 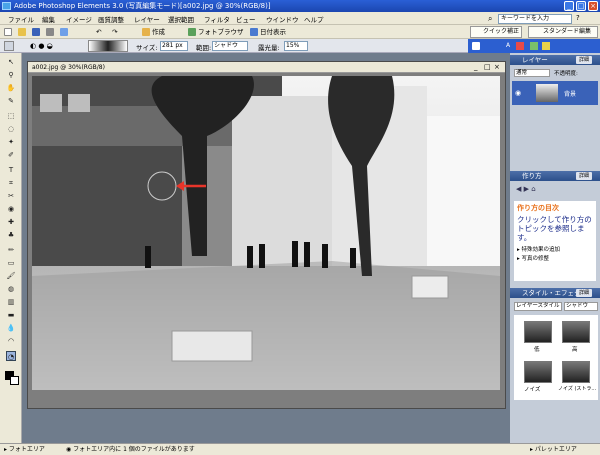 What do you see at coordinates (476, 46) in the screenshot?
I see `palette-icon` at bounding box center [476, 46].